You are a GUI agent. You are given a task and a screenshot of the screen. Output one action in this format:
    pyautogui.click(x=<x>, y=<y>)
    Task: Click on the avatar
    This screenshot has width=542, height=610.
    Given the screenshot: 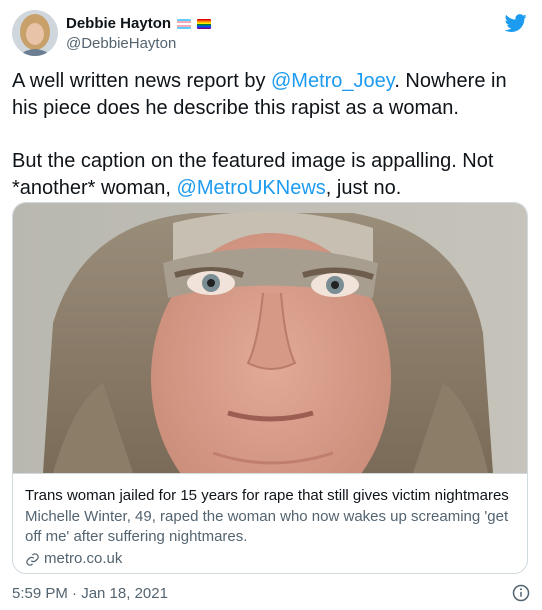 What is the action you would take?
    pyautogui.click(x=35, y=33)
    